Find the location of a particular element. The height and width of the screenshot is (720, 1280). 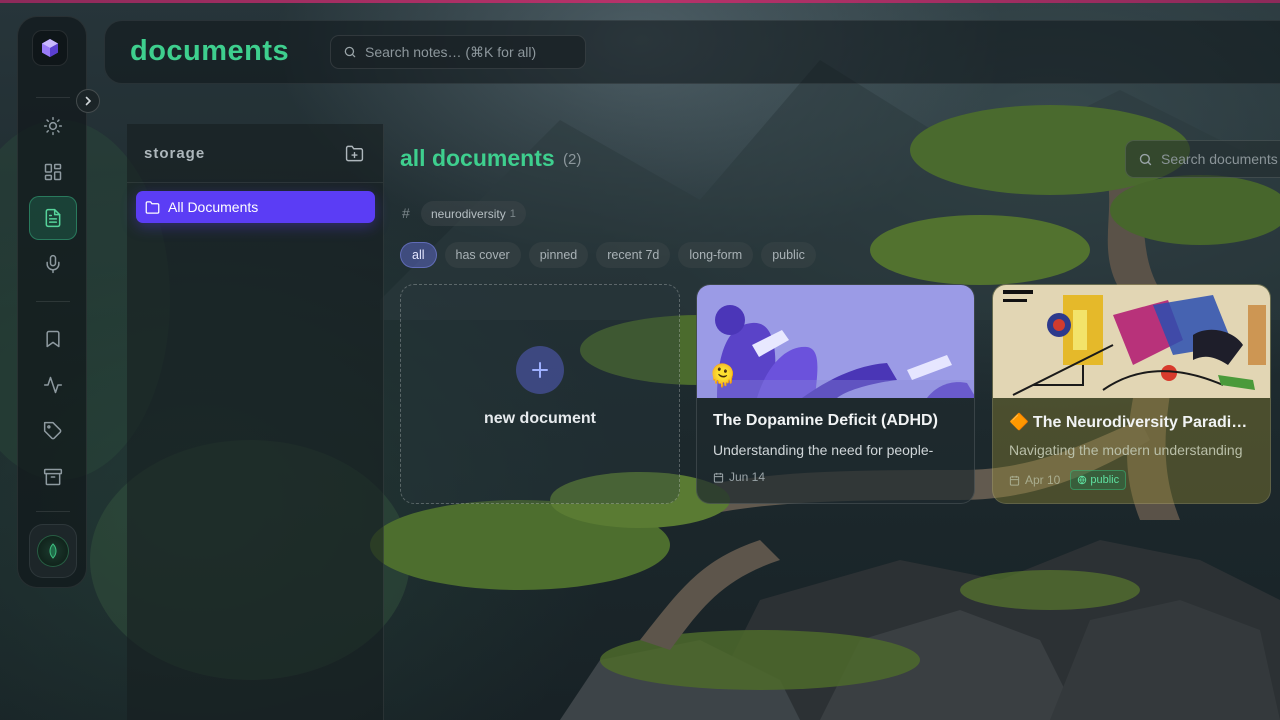

card-meta: Jun 14 is located at coordinates (739, 477).